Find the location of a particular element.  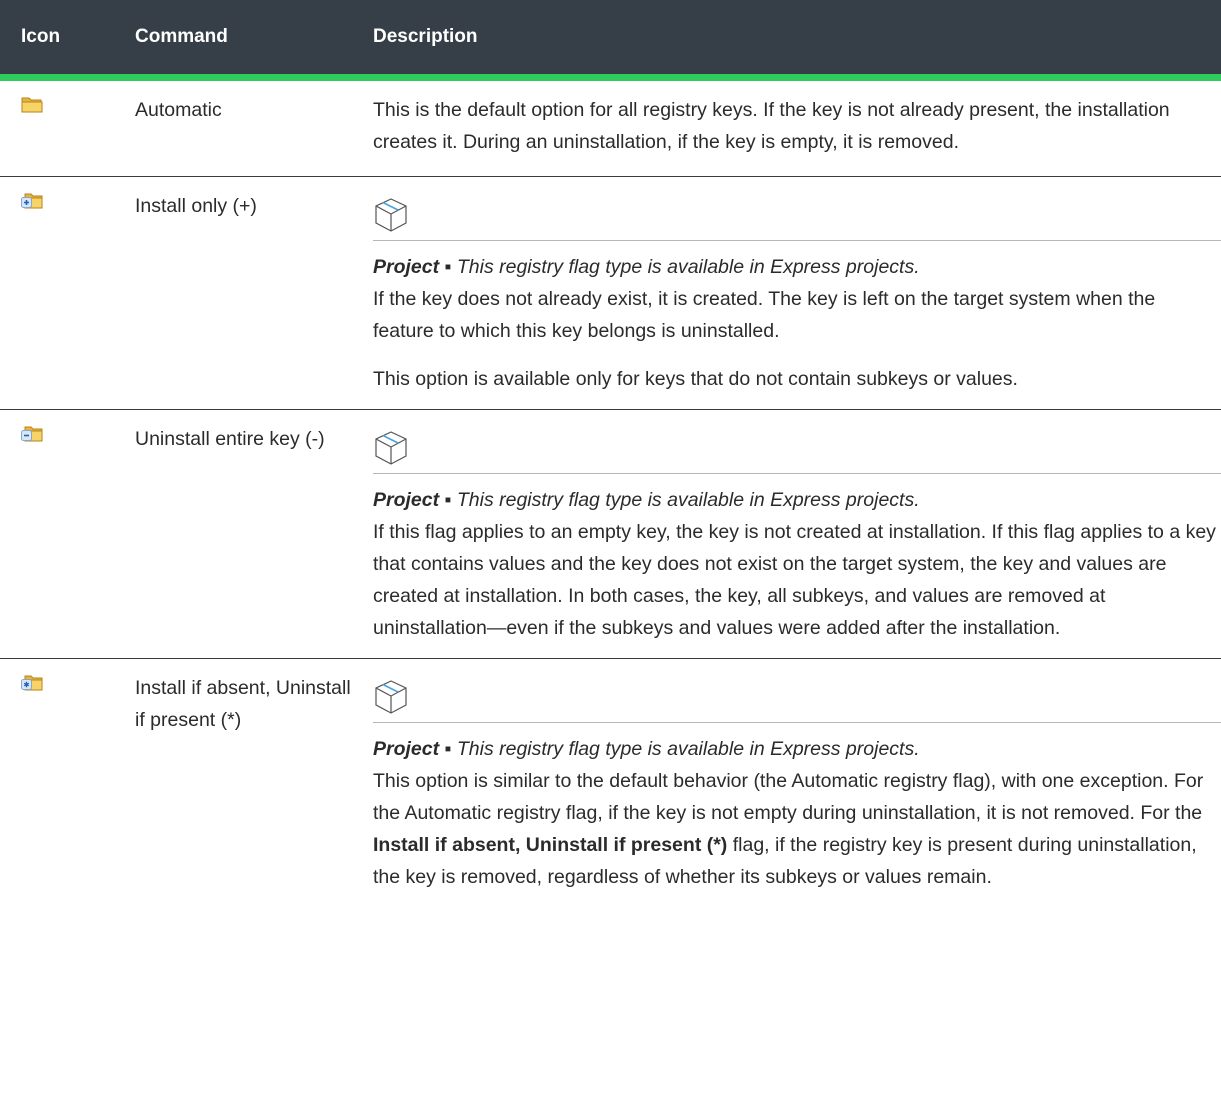

table-header-row: Icon Command Description is located at coordinates (610, 40).